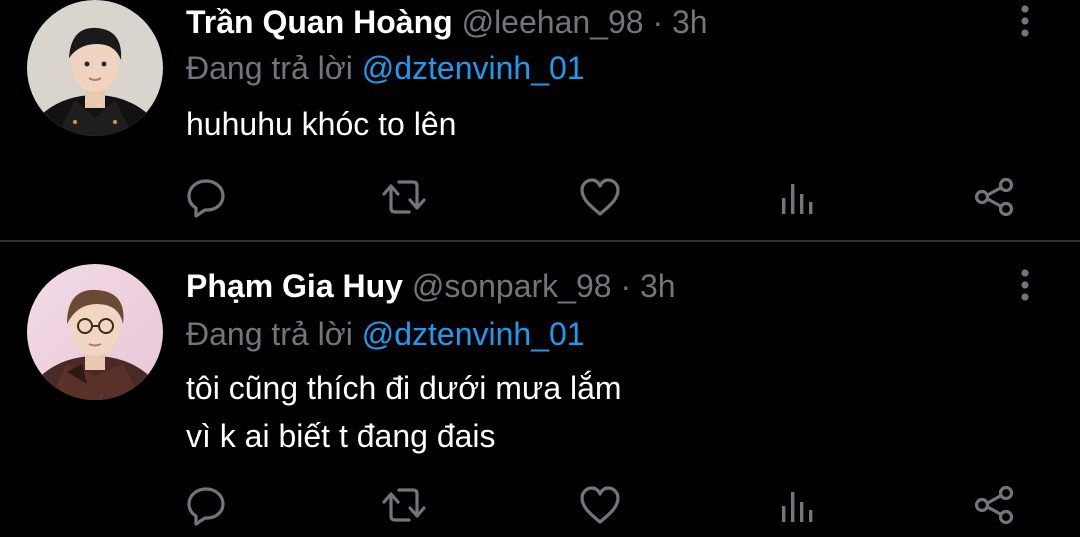  I want to click on tweet-header: Trần Quan Hoàng @leehan_98 · 3h, so click(447, 22).